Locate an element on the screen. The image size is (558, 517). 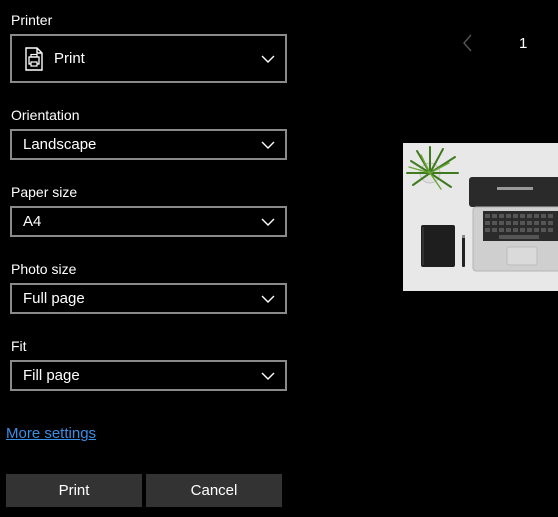
print-button: Print is located at coordinates (74, 490).